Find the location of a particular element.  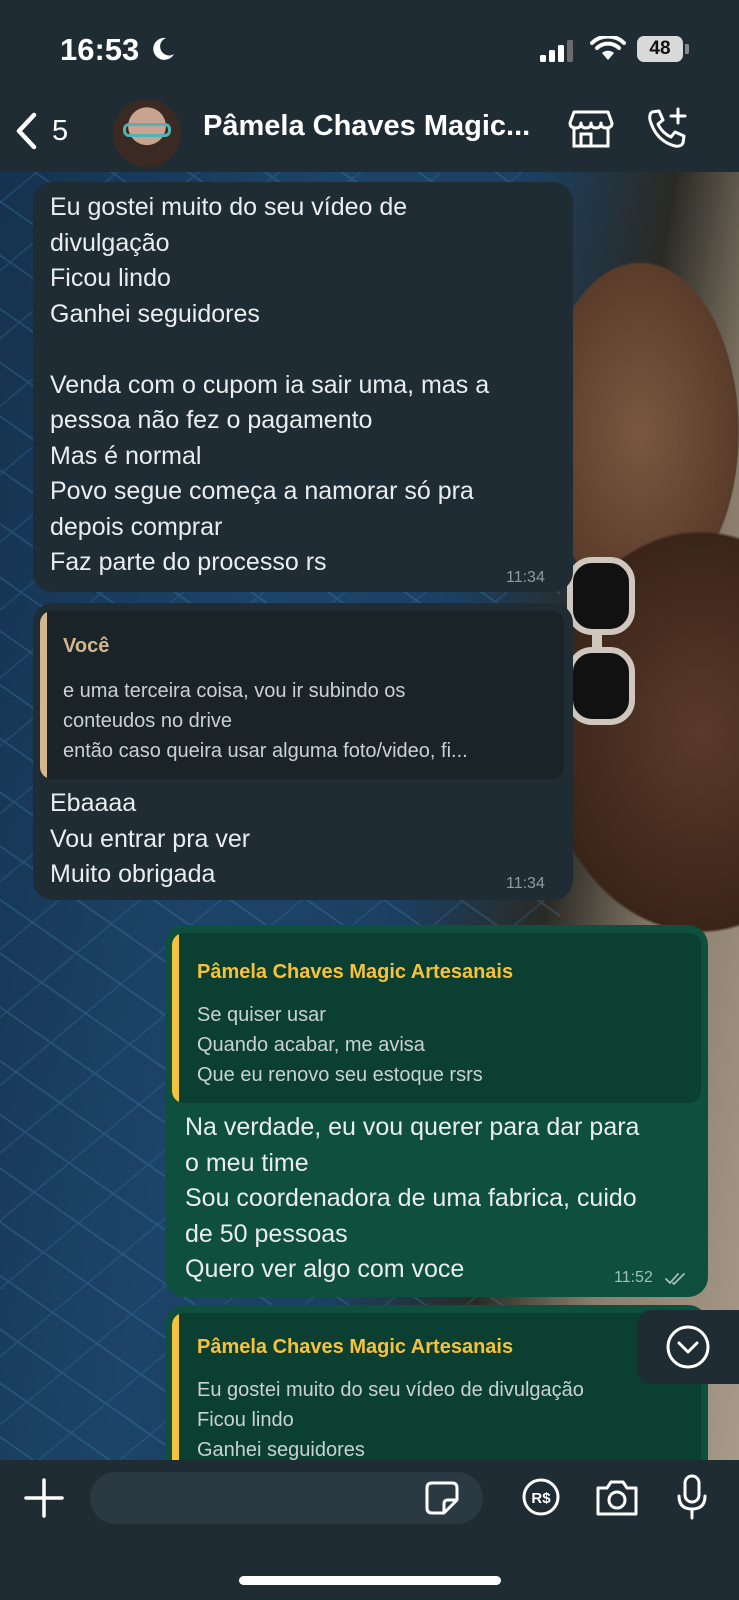

back-button: 5 is located at coordinates (49, 131).